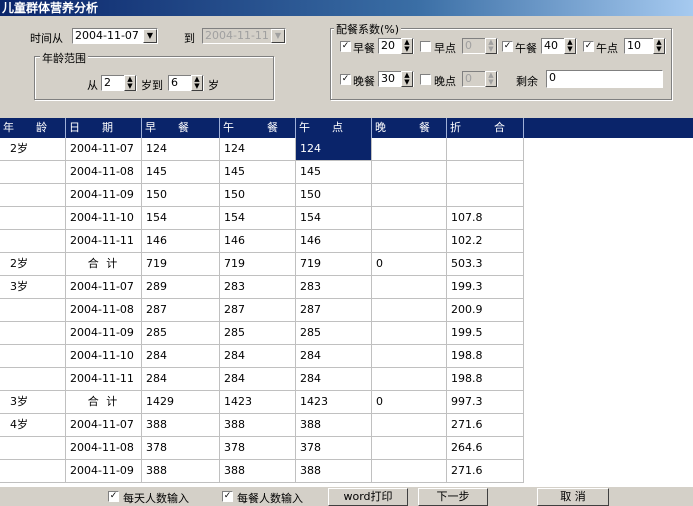 Image resolution: width=693 pixels, height=506 pixels. I want to click on cell-afternoon-snack: 284, so click(334, 379).